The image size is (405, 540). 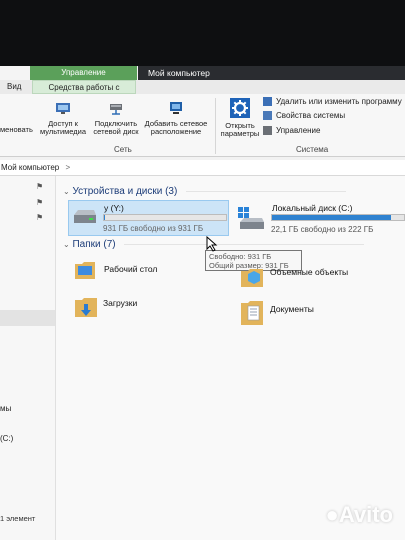 What do you see at coordinates (311, 115) in the screenshot?
I see `system-properties-label: Свойства системы` at bounding box center [311, 115].